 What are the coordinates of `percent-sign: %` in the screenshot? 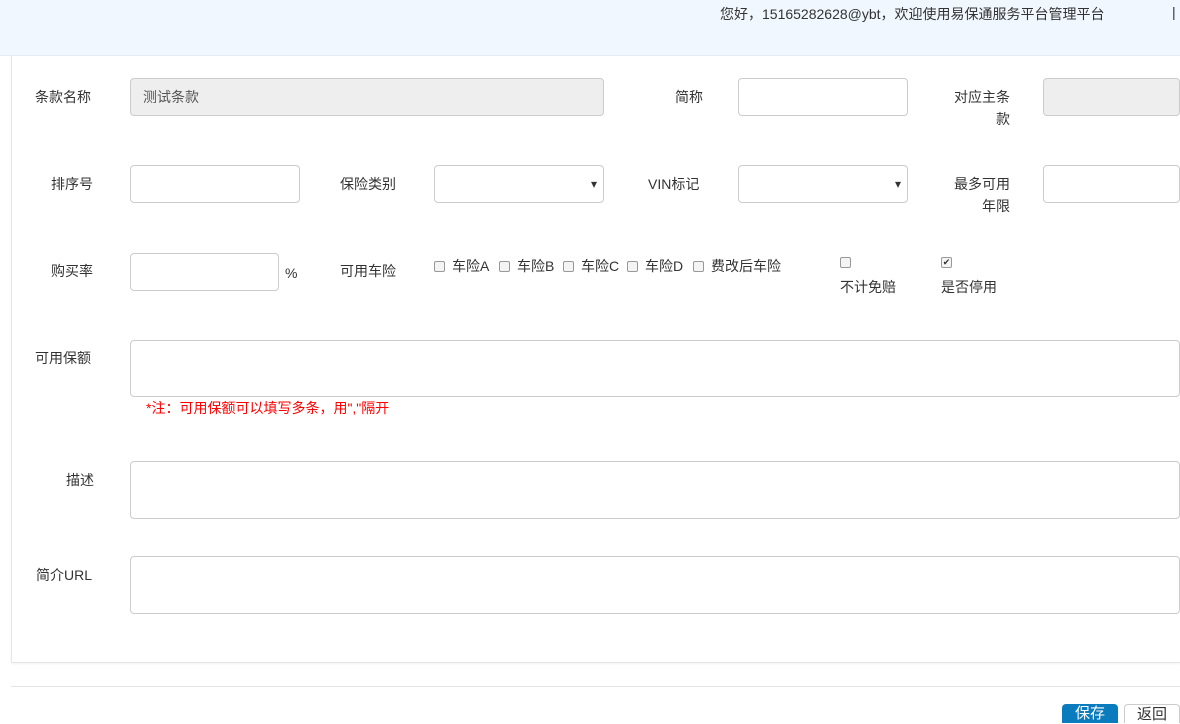 It's located at (291, 273).